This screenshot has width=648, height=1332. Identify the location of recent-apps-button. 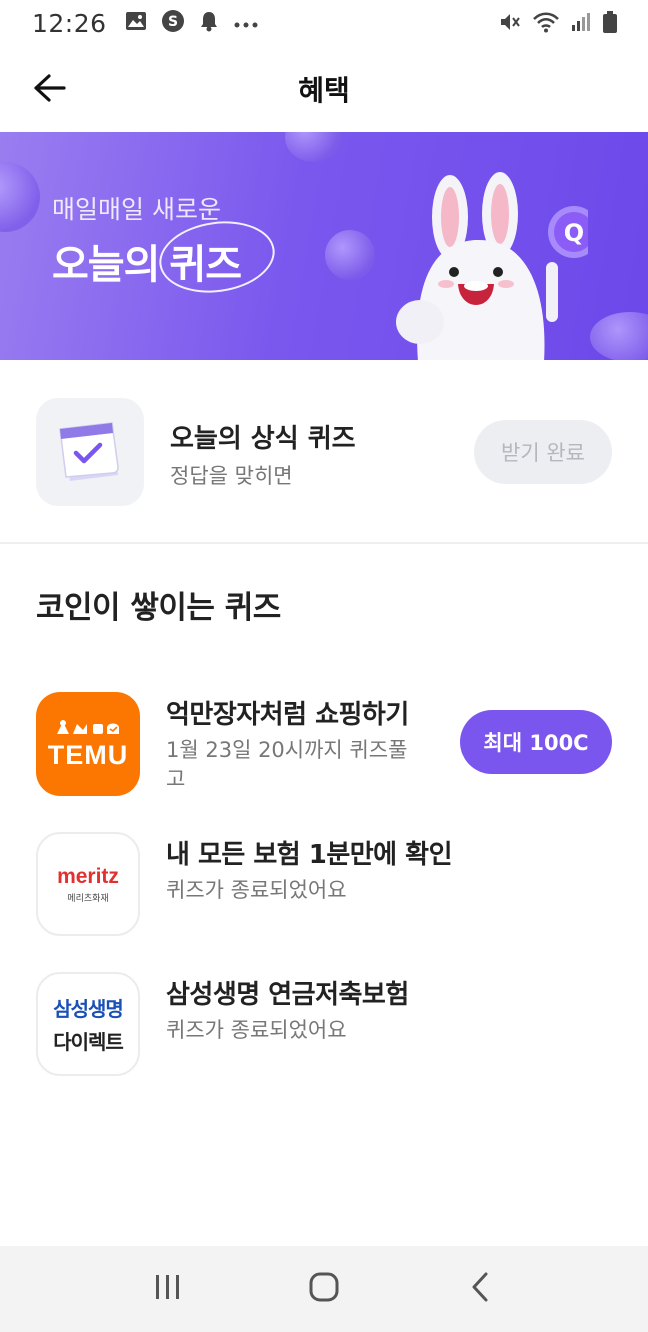
(168, 1289).